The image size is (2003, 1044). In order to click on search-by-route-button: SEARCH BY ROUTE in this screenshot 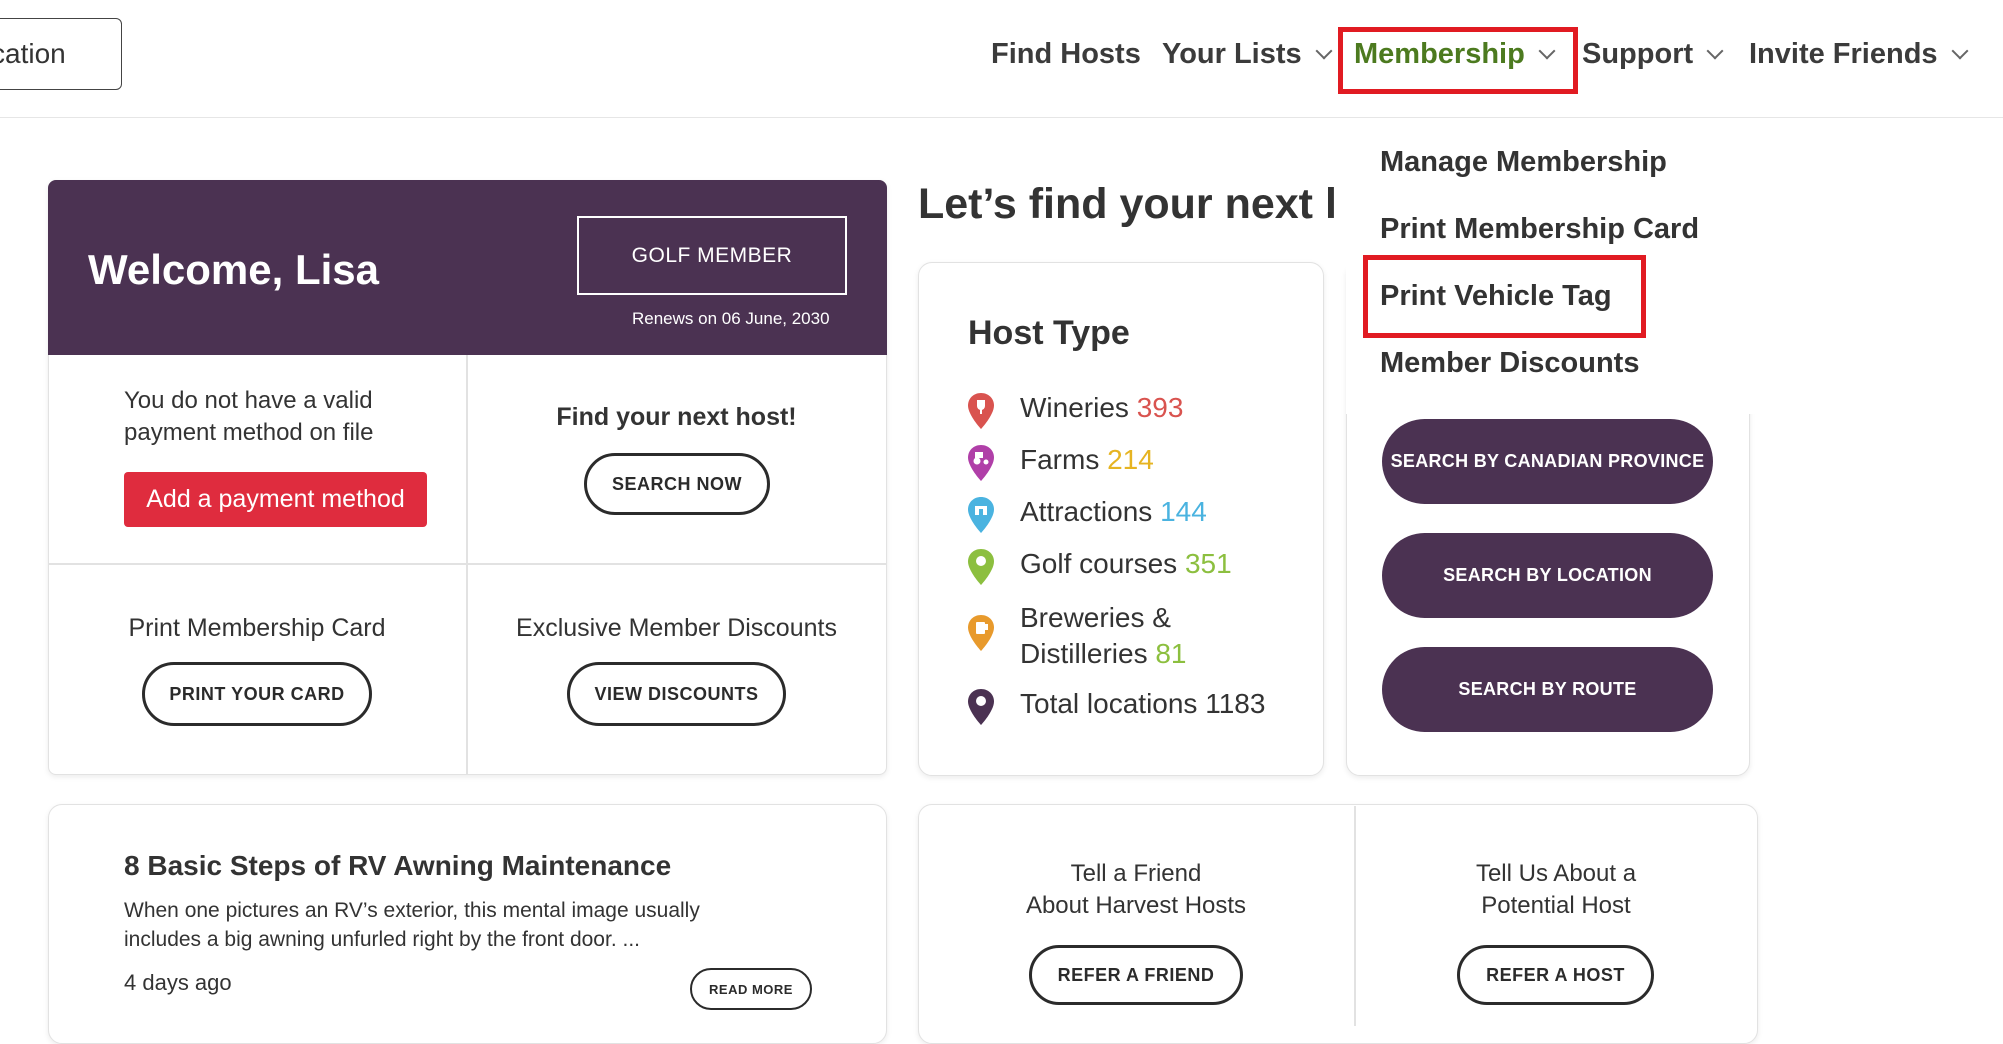, I will do `click(1547, 689)`.